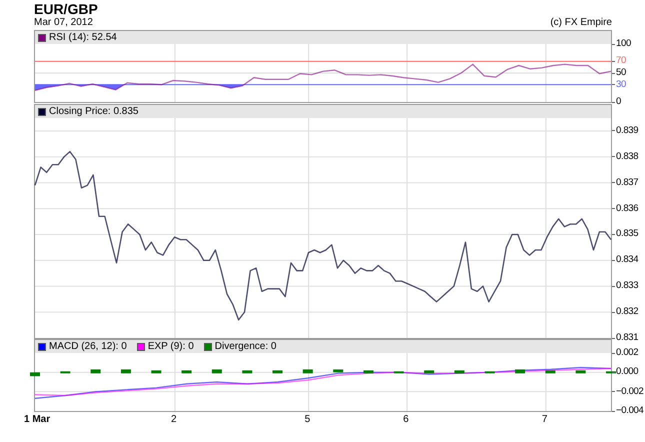 The height and width of the screenshot is (442, 645). Describe the element at coordinates (630, 391) in the screenshot. I see `axis-label: −0.002` at that location.